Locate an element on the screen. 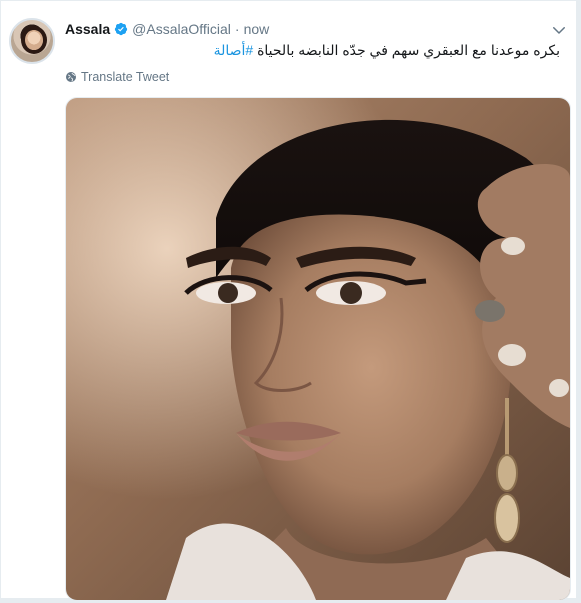 The width and height of the screenshot is (581, 603). tweet-header: Assala @AssalaOfficial · now is located at coordinates (167, 29).